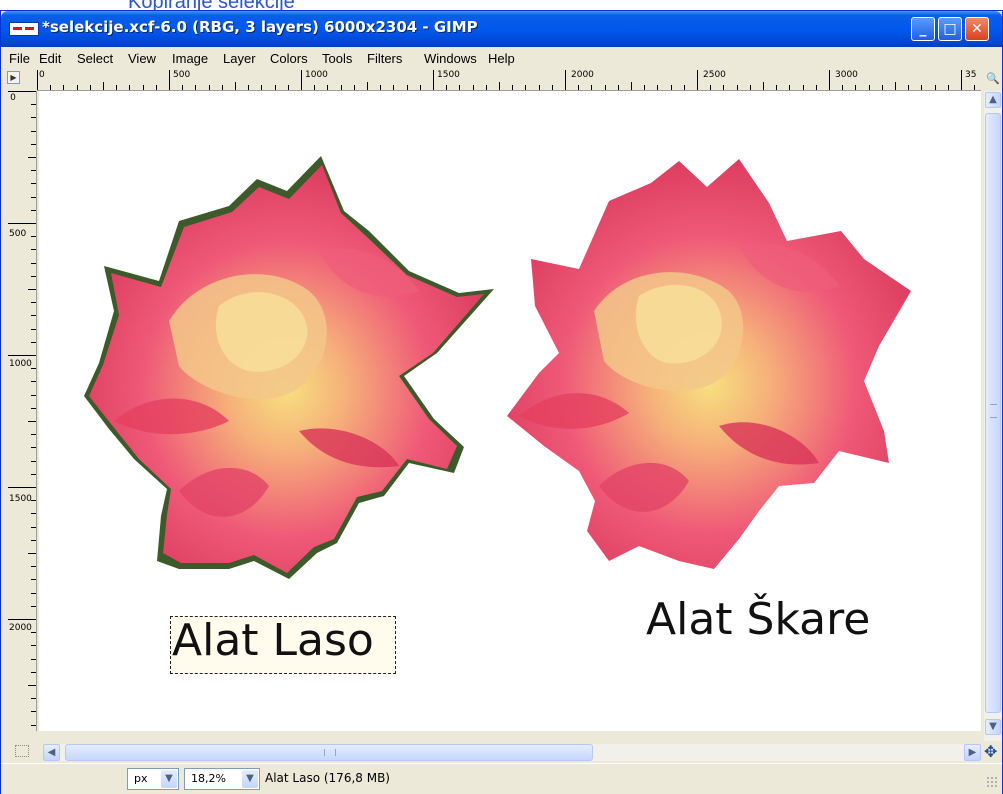 This screenshot has width=1003, height=794. Describe the element at coordinates (13, 98) in the screenshot. I see `vruler-label-0: 0` at that location.